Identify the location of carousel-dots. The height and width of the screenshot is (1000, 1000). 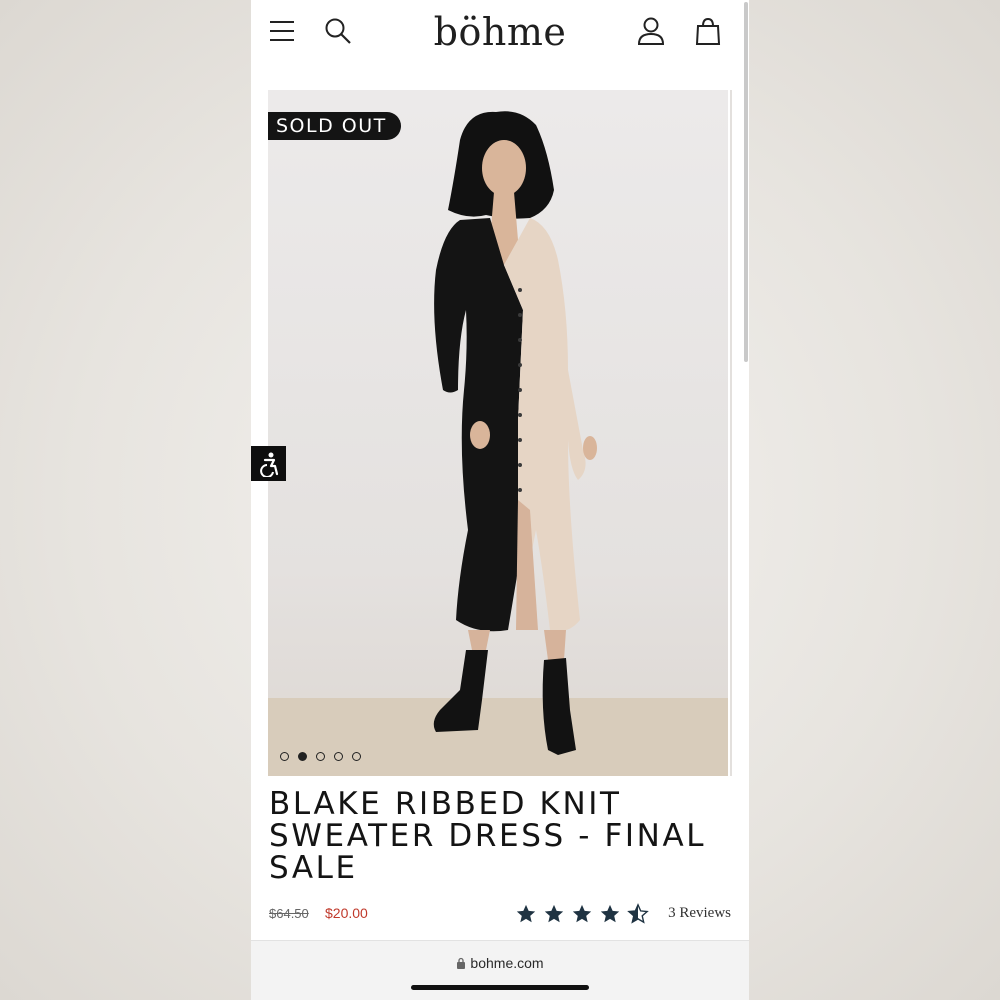
(320, 756).